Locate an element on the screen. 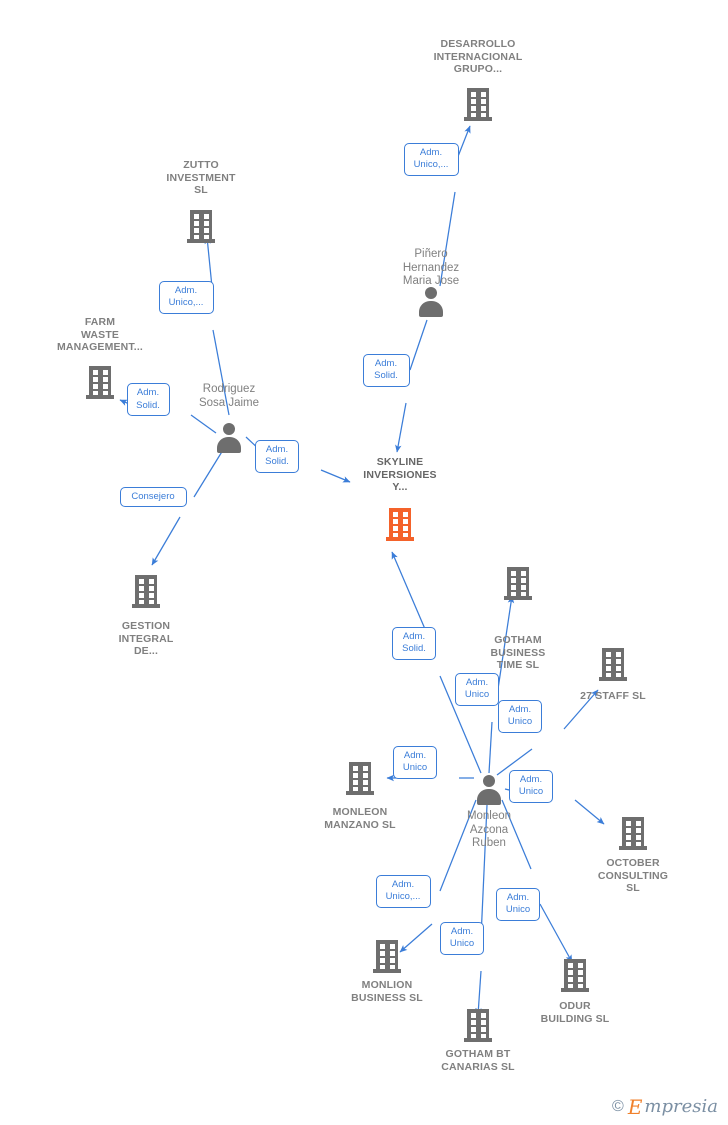  node-monleonman: MONLEON MANZANO SL is located at coordinates (360, 796).